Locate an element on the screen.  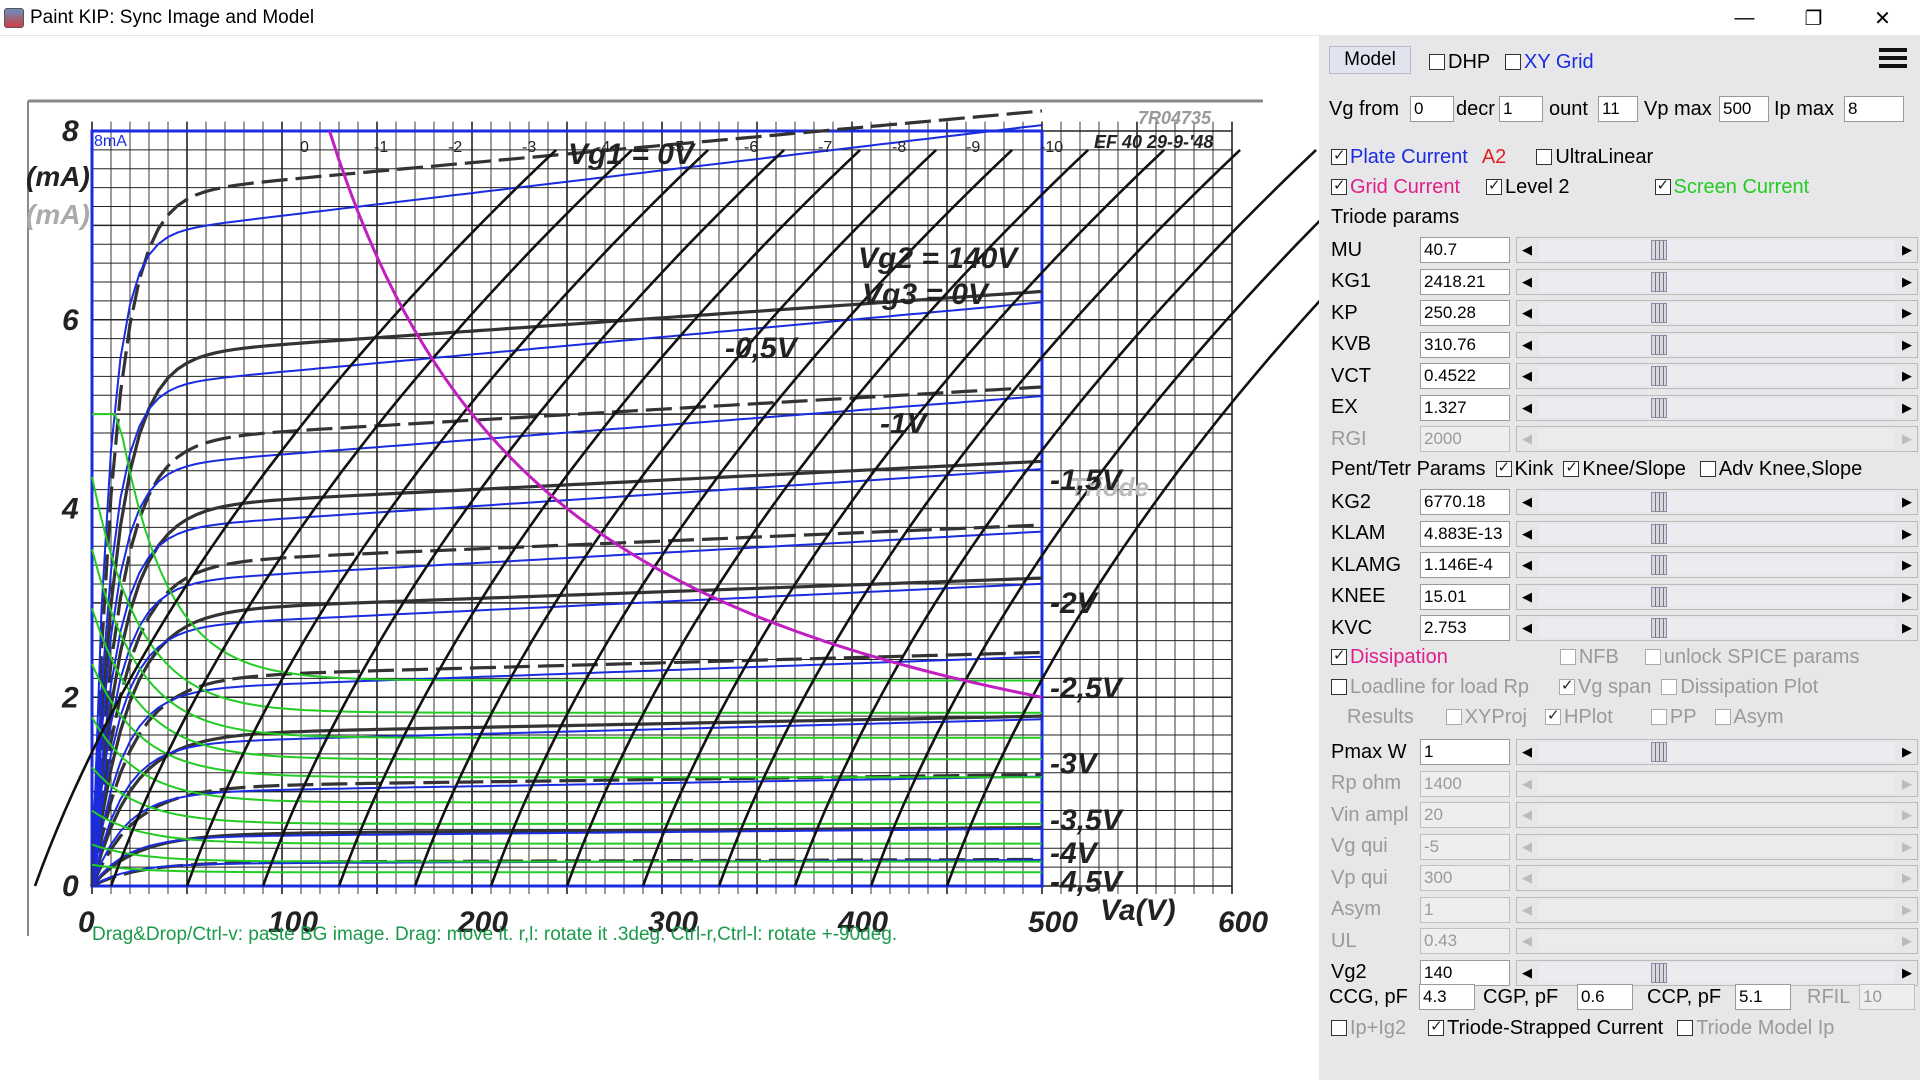
mu-slider: ◀ ▶ is located at coordinates (1717, 250).